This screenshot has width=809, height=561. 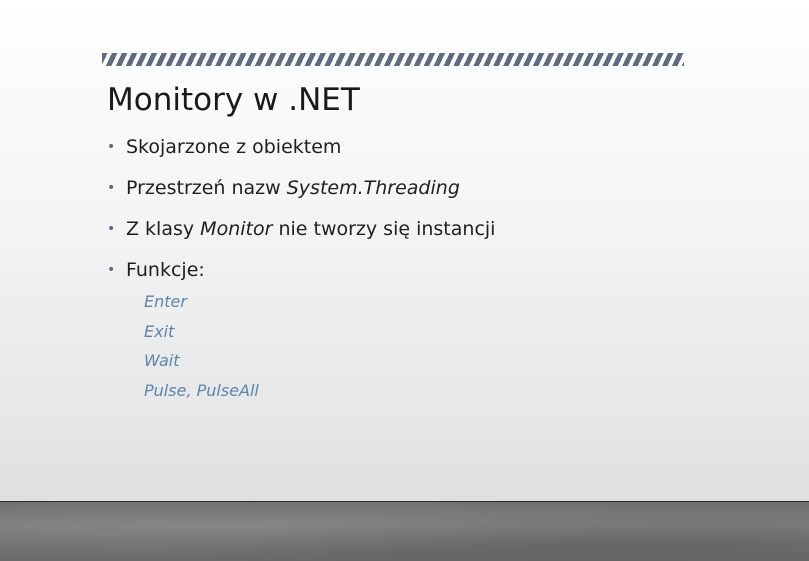 I want to click on sub-item-exit: Exit, so click(x=159, y=331).